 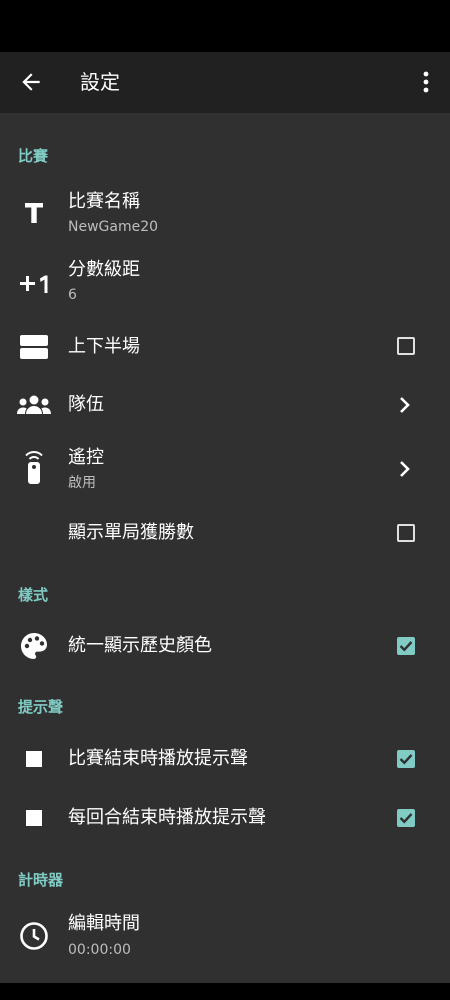 I want to click on text-format-icon, so click(x=34, y=213).